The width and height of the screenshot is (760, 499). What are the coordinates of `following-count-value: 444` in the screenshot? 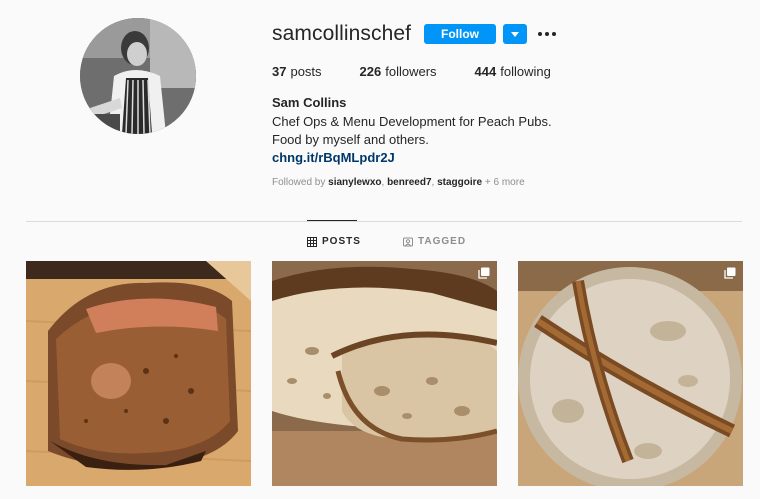 It's located at (485, 71).